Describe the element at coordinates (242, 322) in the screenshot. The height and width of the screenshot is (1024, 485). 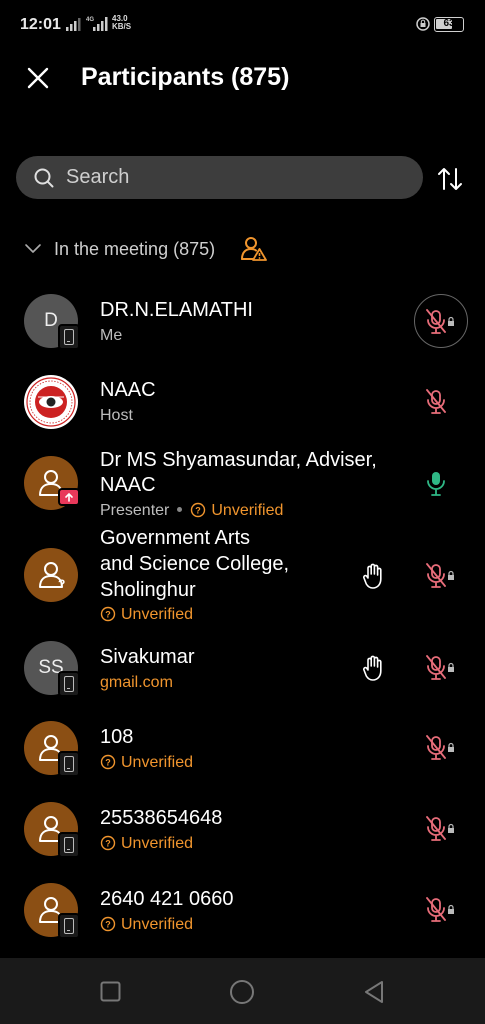
I see `participant-row: D DR.N.ELAMATHI Me` at that location.